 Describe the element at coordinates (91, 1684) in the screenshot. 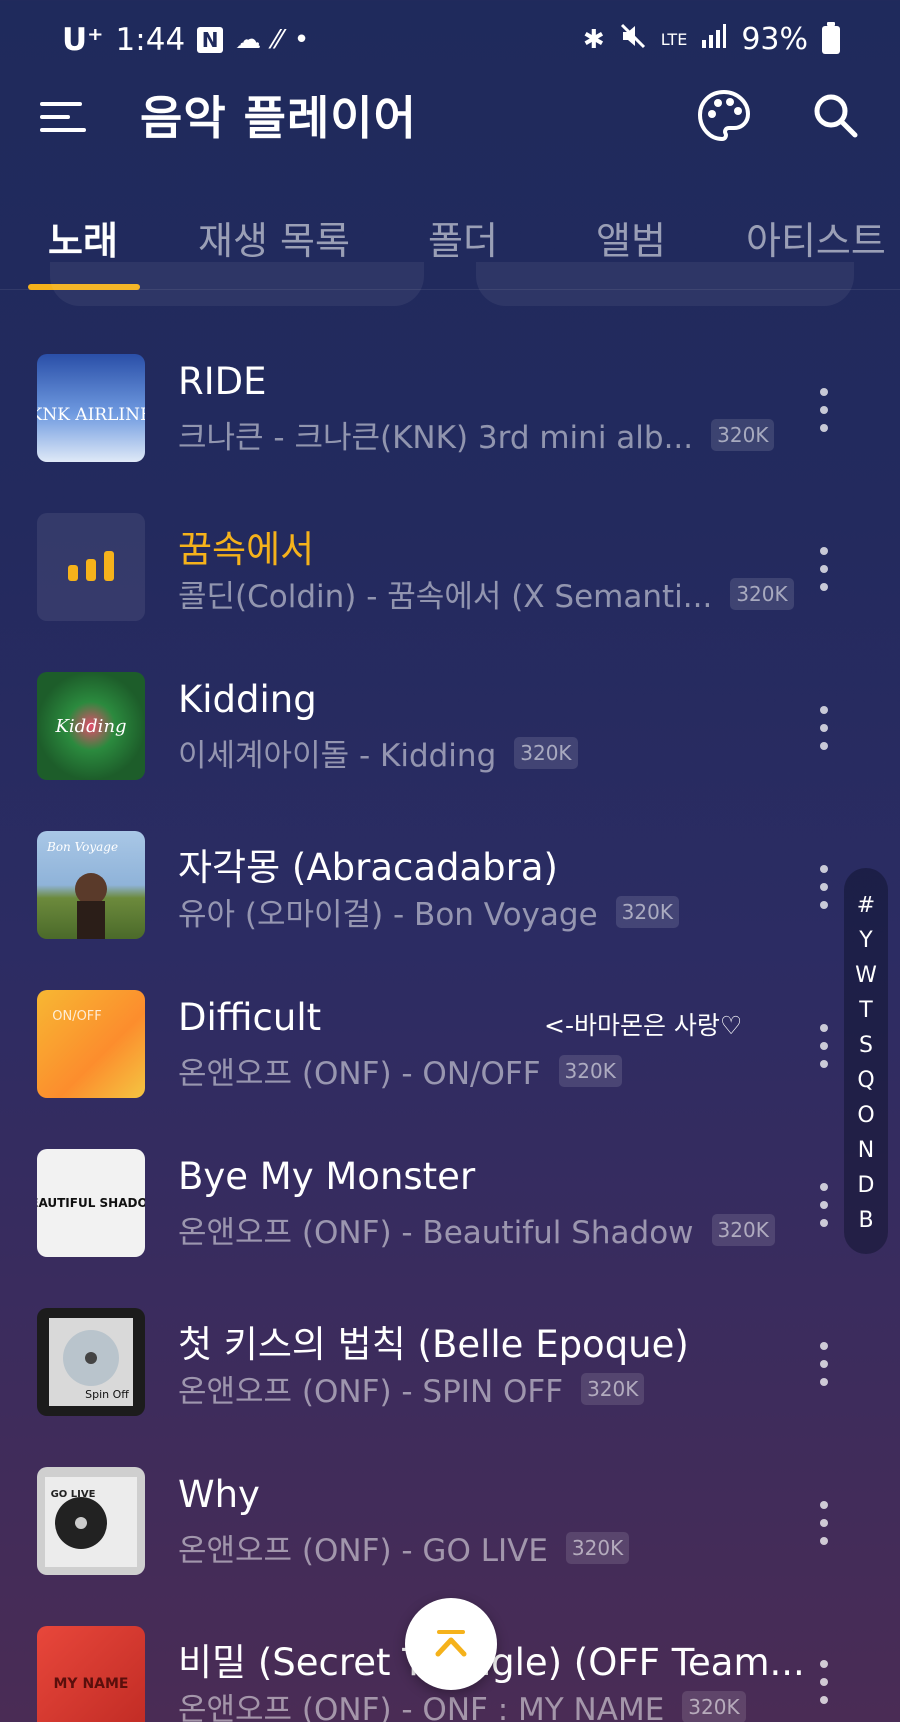

I see `album-art-text: MY NAME` at that location.